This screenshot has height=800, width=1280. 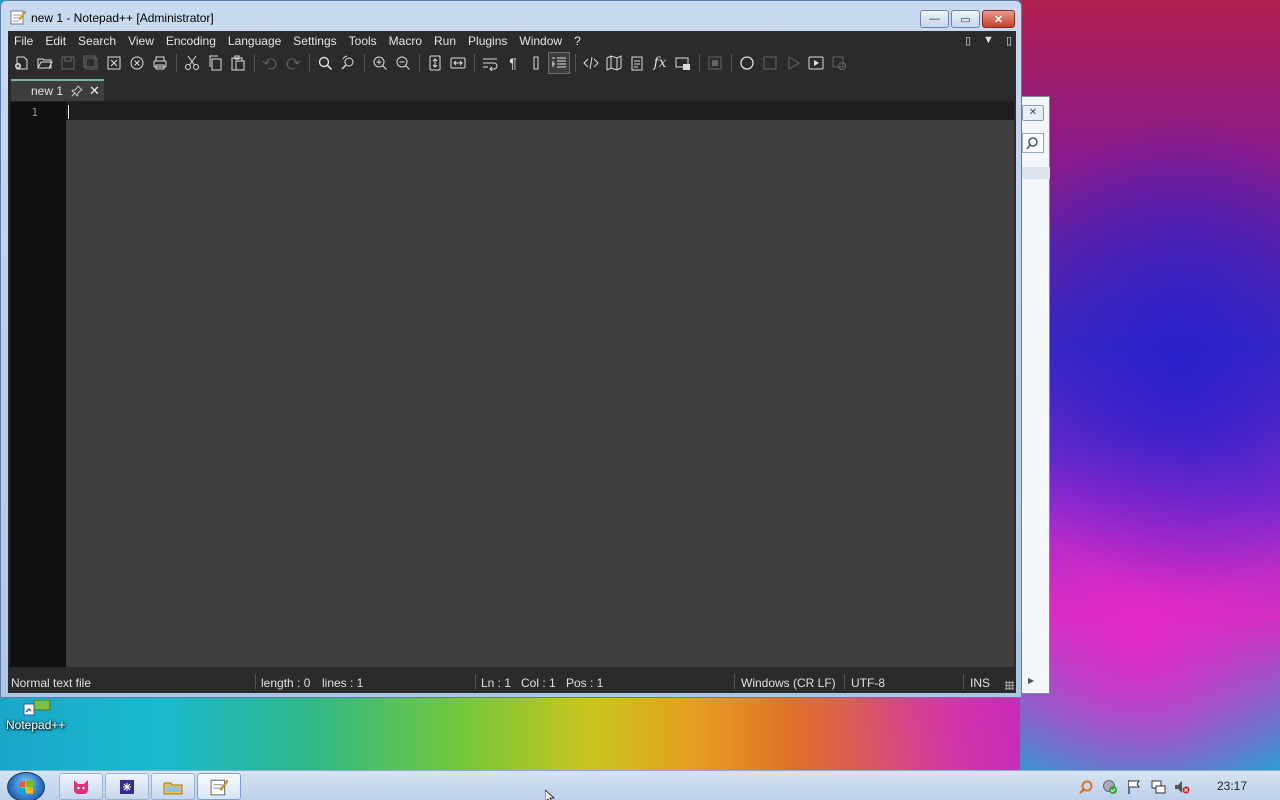 I want to click on search-tray-icon, so click(x=1086, y=787).